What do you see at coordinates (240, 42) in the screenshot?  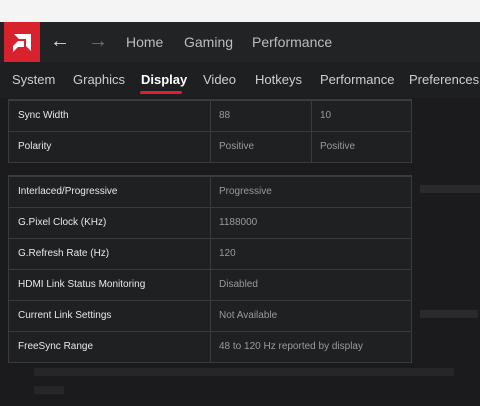 I see `top-header-bar` at bounding box center [240, 42].